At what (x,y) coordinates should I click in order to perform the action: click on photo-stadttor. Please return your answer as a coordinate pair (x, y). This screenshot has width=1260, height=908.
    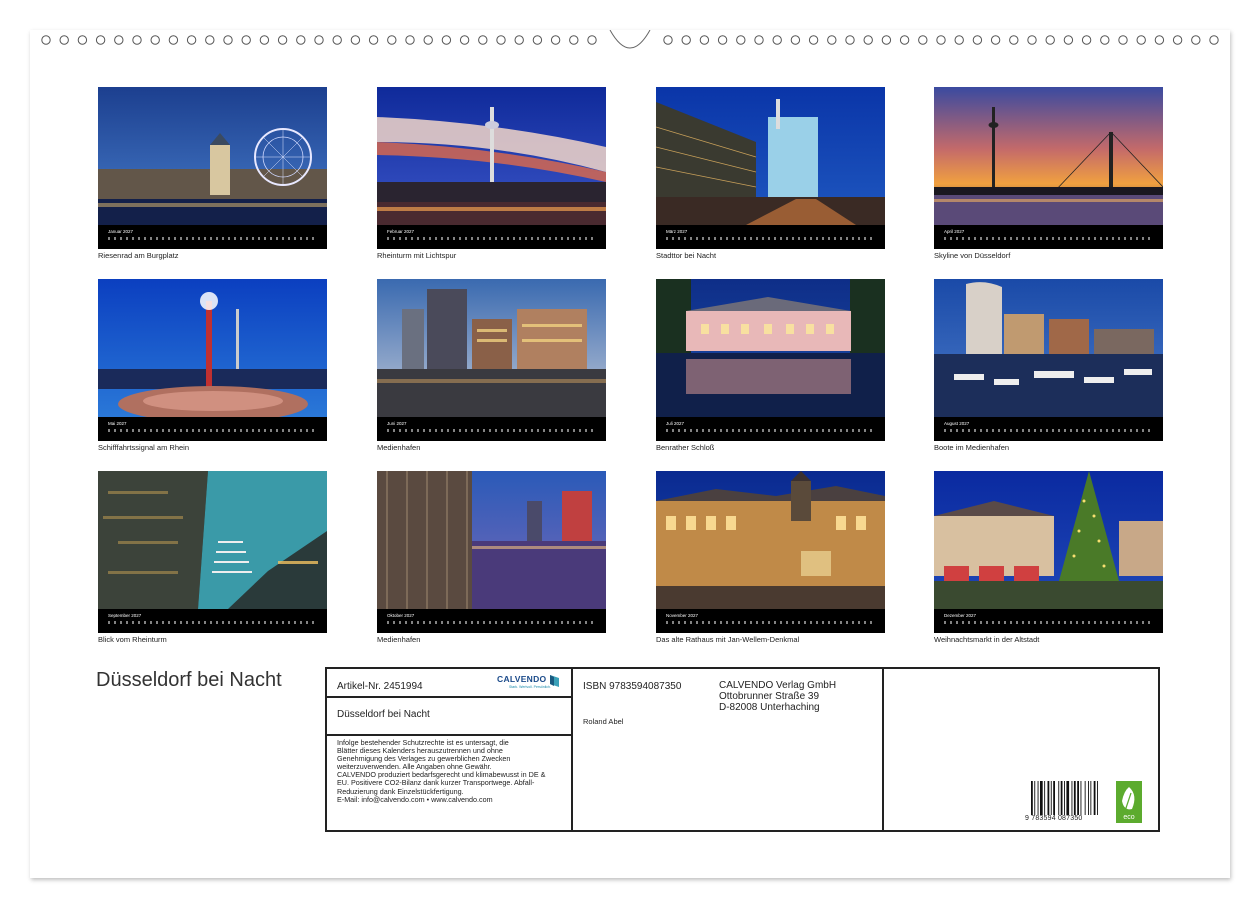
    Looking at the image, I should click on (770, 156).